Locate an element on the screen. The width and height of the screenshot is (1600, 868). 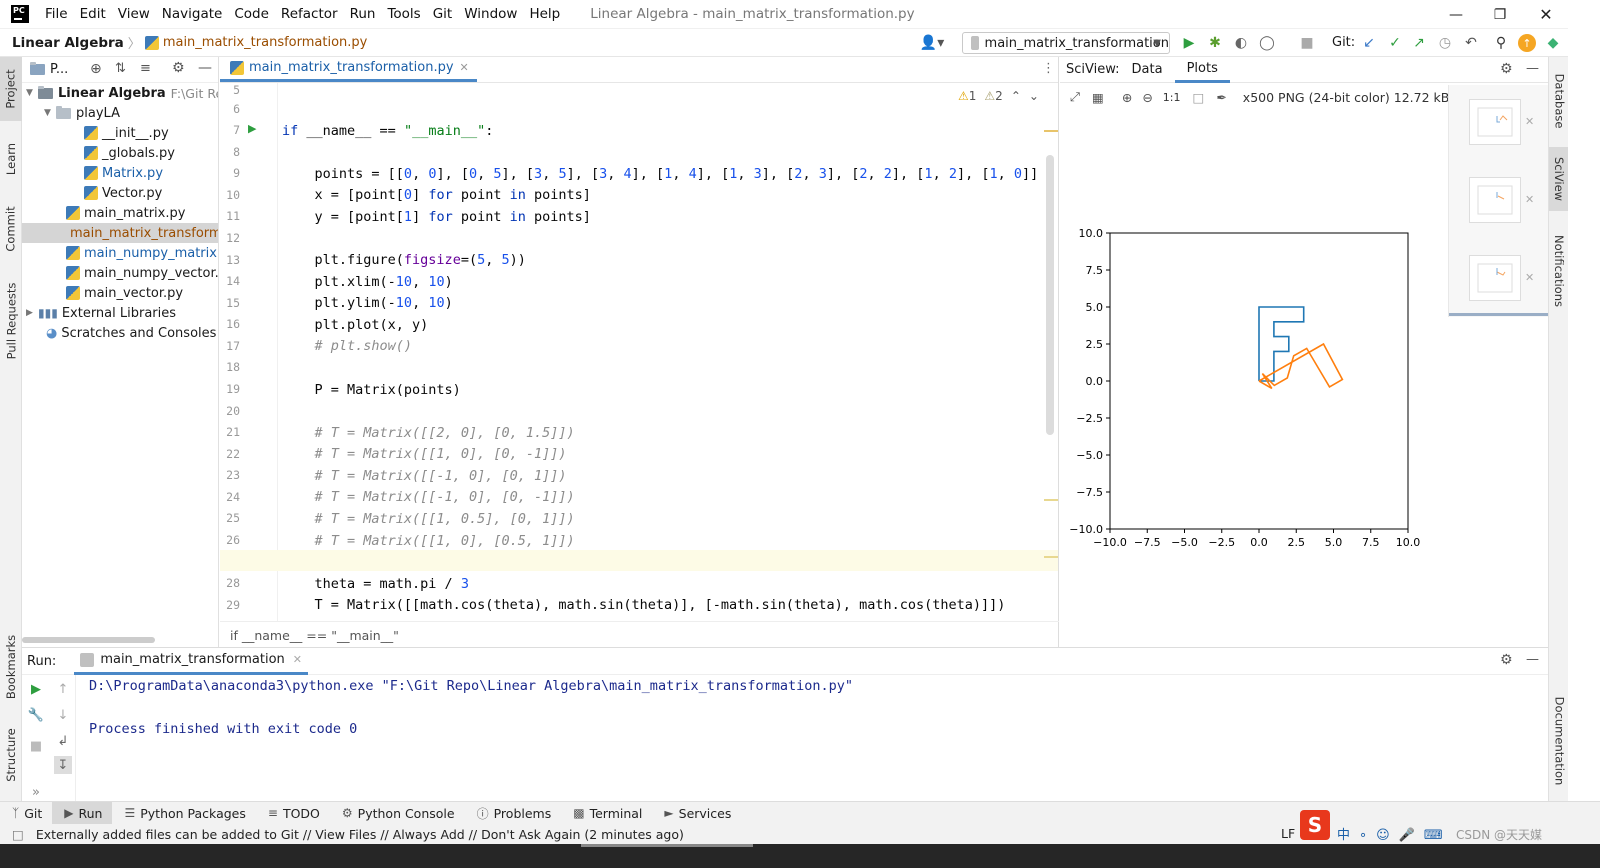
stop-icon: ■ is located at coordinates (36, 746).